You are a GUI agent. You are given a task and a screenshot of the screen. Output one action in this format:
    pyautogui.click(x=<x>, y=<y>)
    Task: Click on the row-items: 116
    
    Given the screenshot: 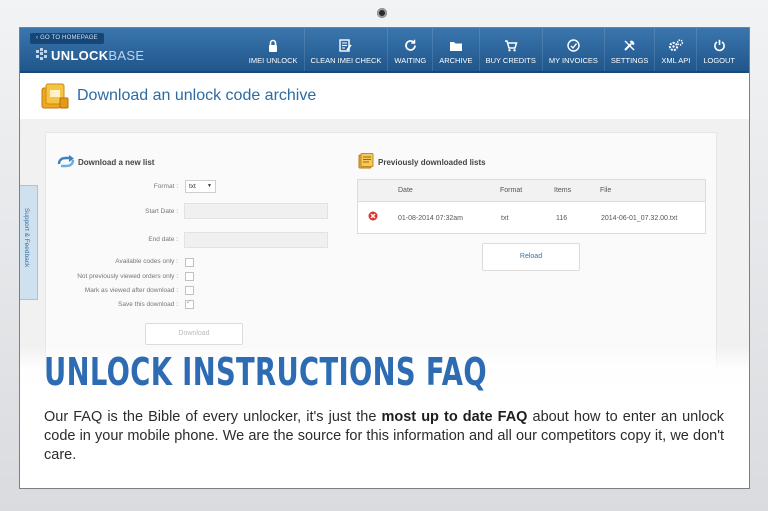 What is the action you would take?
    pyautogui.click(x=562, y=218)
    